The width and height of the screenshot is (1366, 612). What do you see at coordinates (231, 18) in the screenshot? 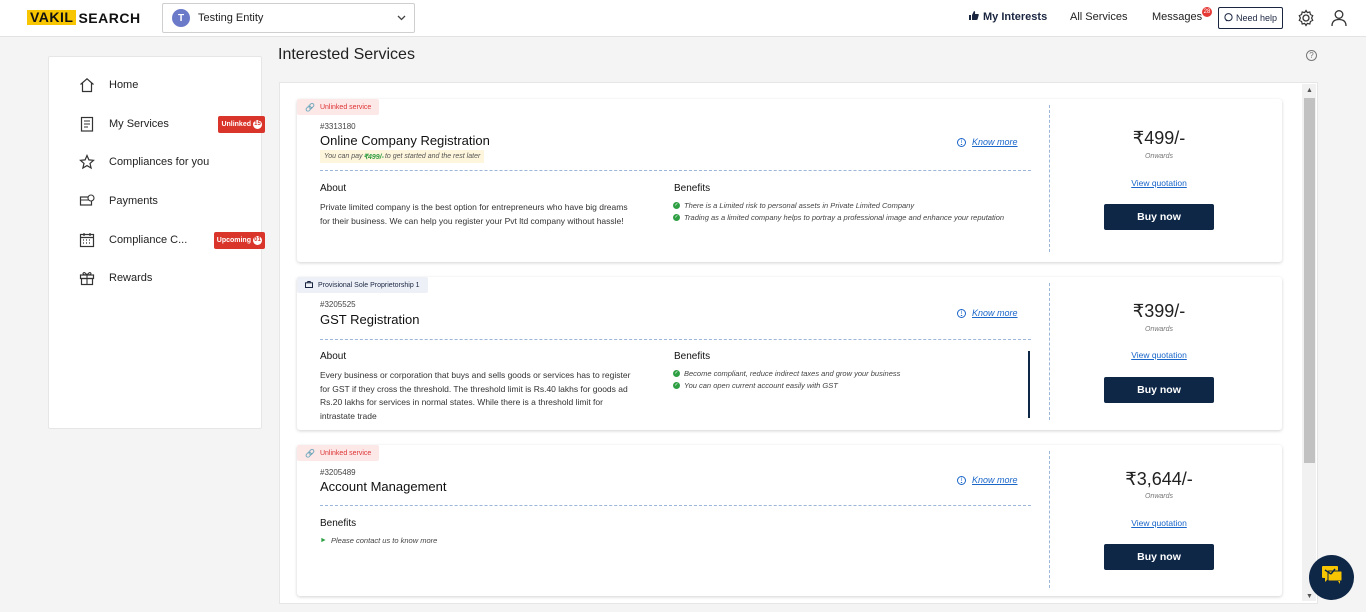
I see `entity-name: Testing Entity` at bounding box center [231, 18].